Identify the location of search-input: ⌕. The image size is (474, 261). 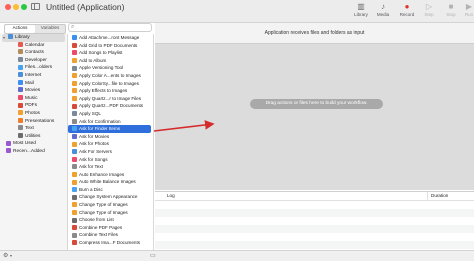
(110, 27).